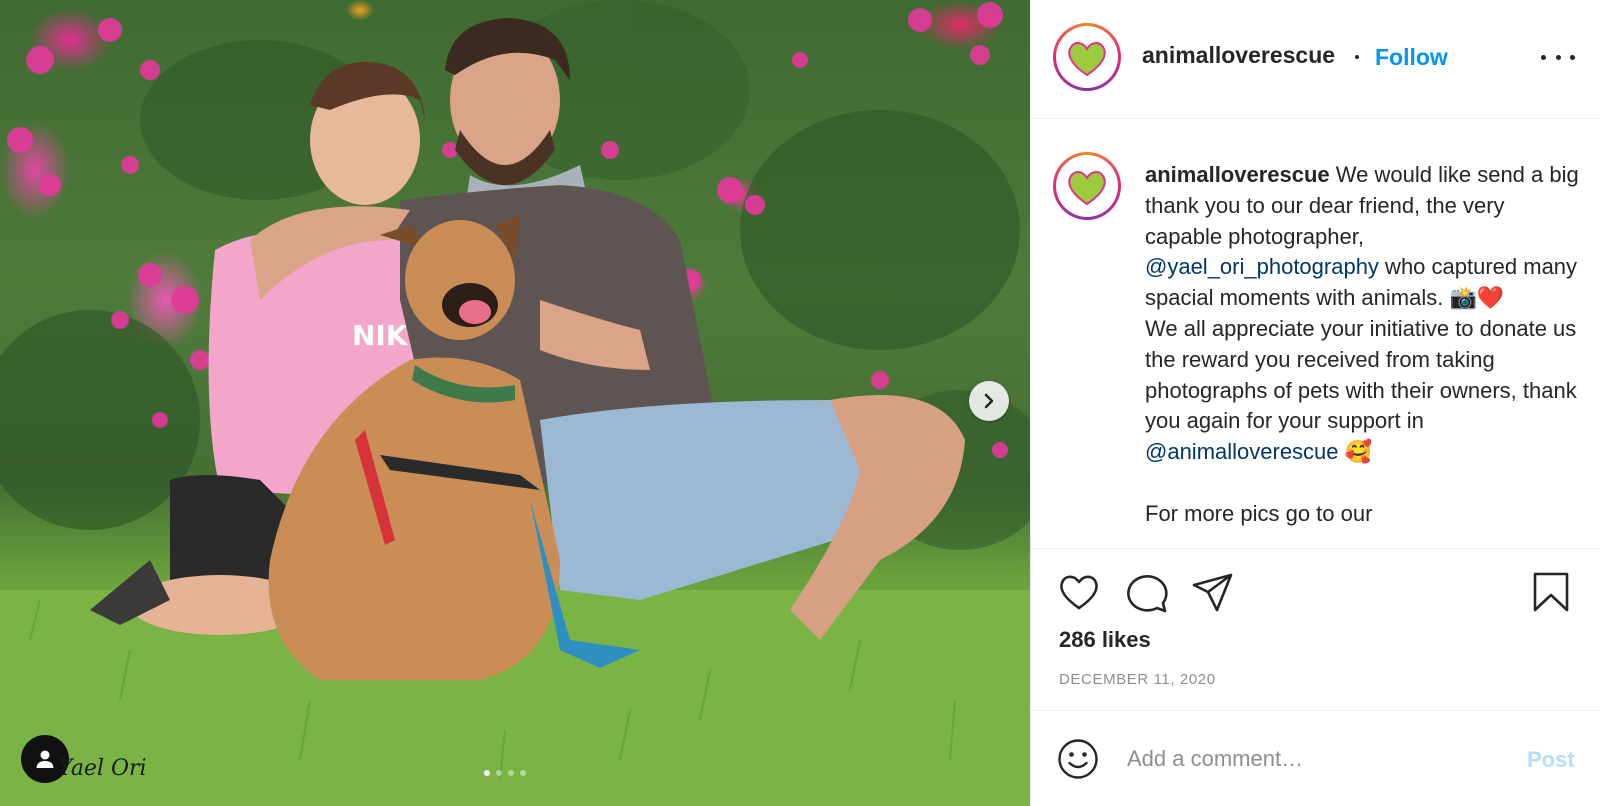 The image size is (1600, 806). Describe the element at coordinates (1315, 629) in the screenshot. I see `action-bar: 286 likes December 11, 2020` at that location.